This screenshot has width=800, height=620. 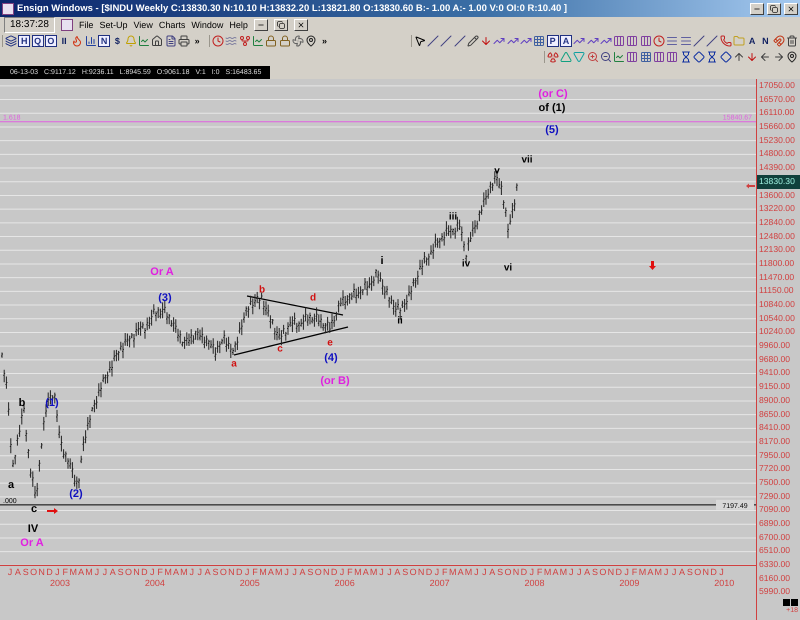 What do you see at coordinates (238, 25) in the screenshot?
I see `menu-item: Help` at bounding box center [238, 25].